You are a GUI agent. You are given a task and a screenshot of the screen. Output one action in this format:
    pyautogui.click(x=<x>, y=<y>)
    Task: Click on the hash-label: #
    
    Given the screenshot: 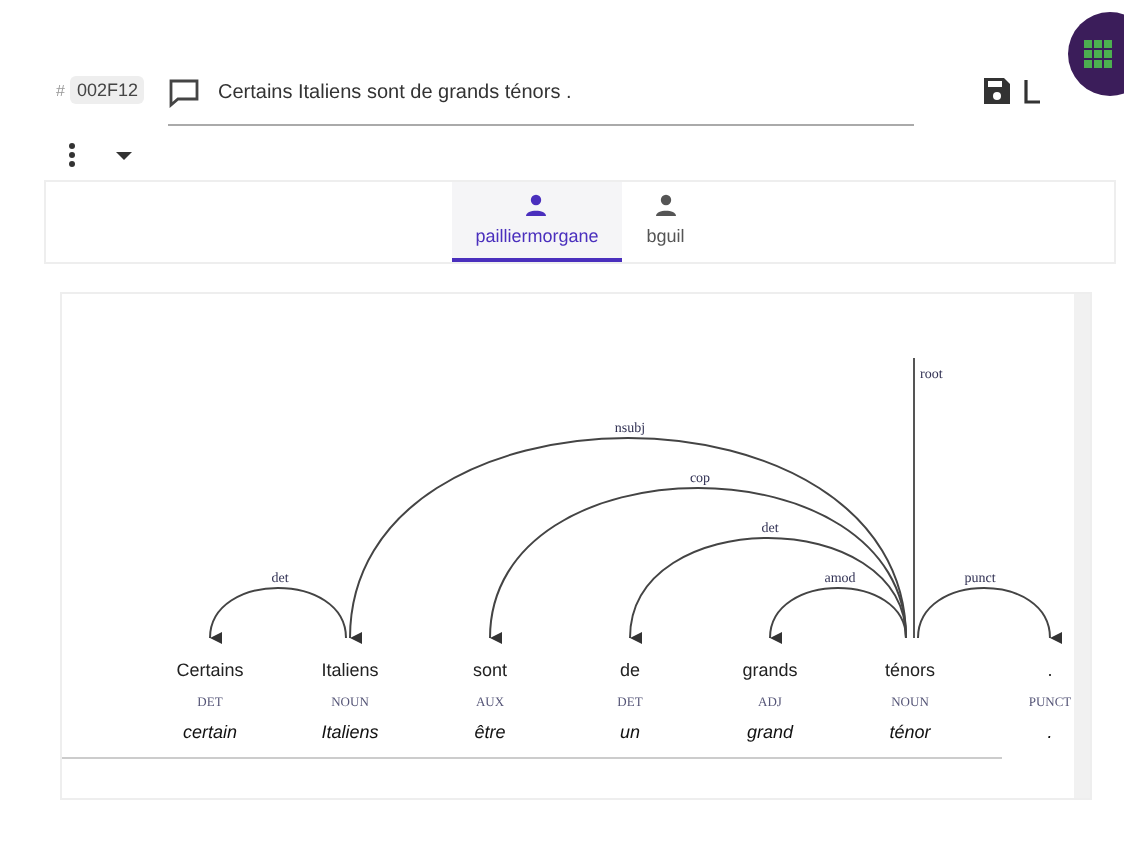 What is the action you would take?
    pyautogui.click(x=60, y=90)
    